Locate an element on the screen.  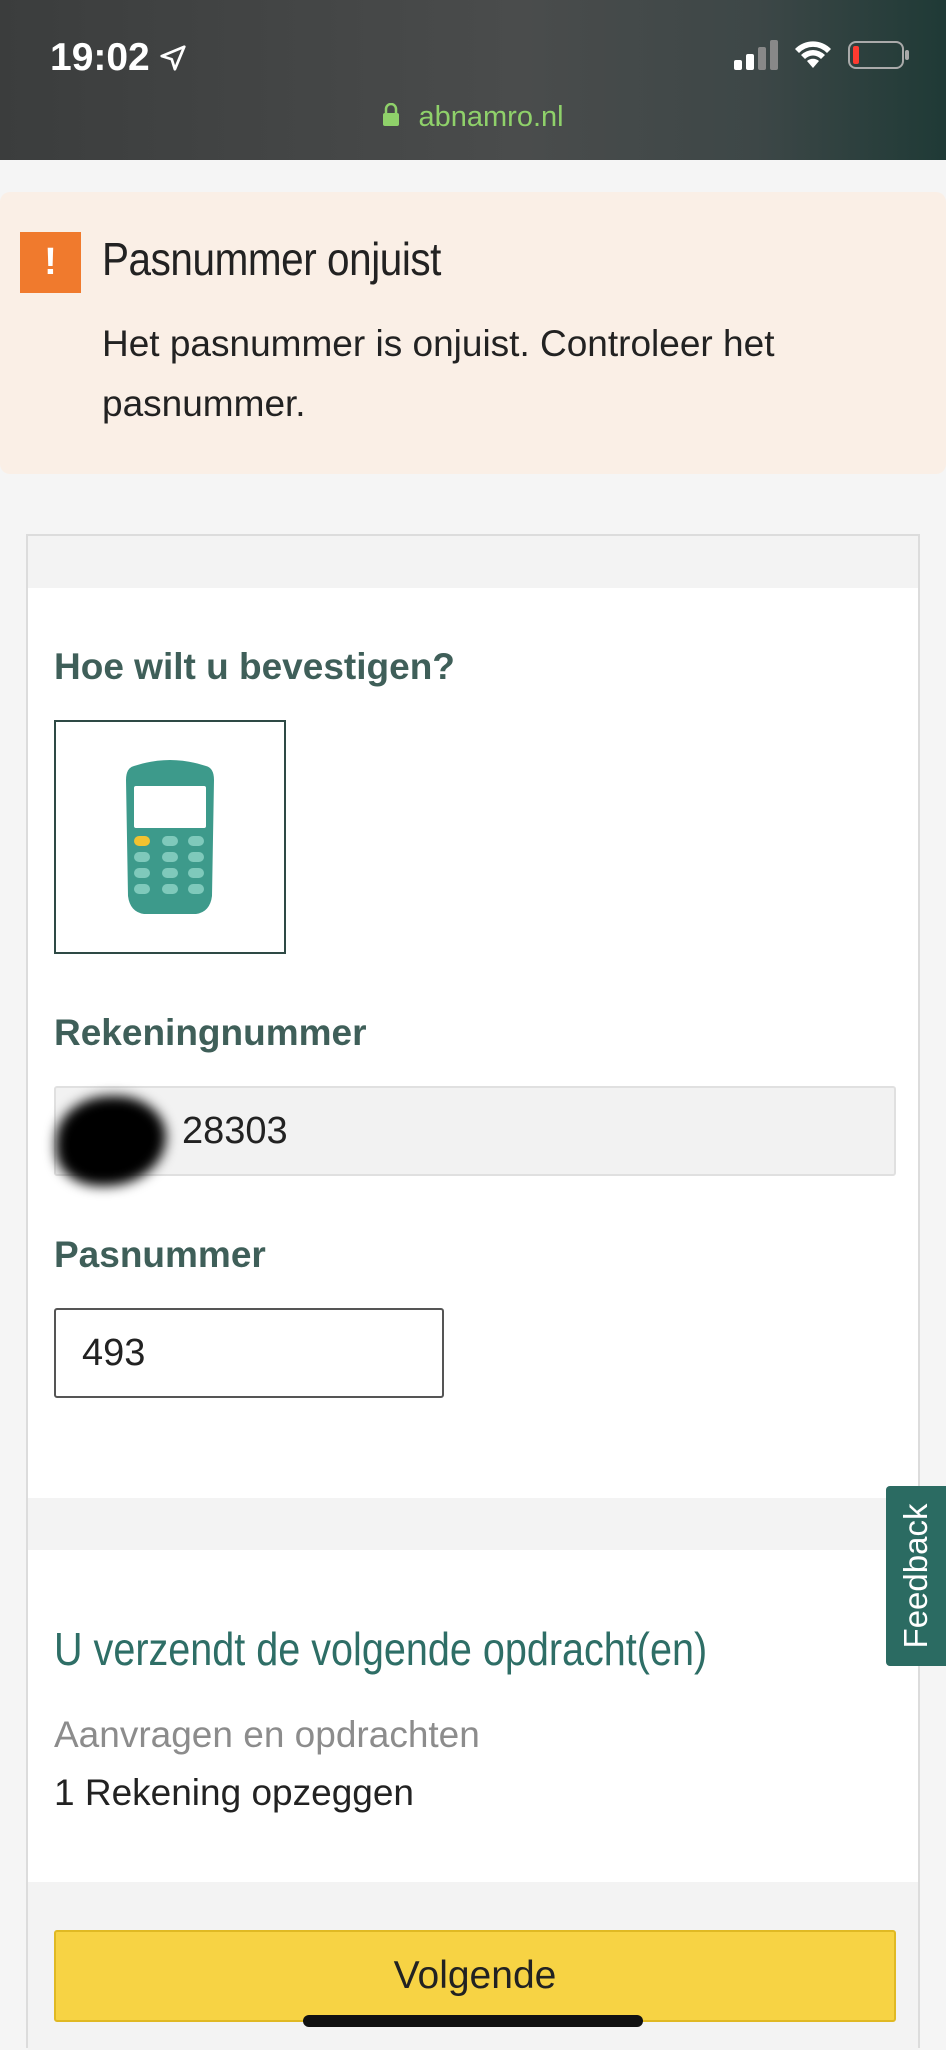
url-text: abnamro.nl is located at coordinates (491, 116).